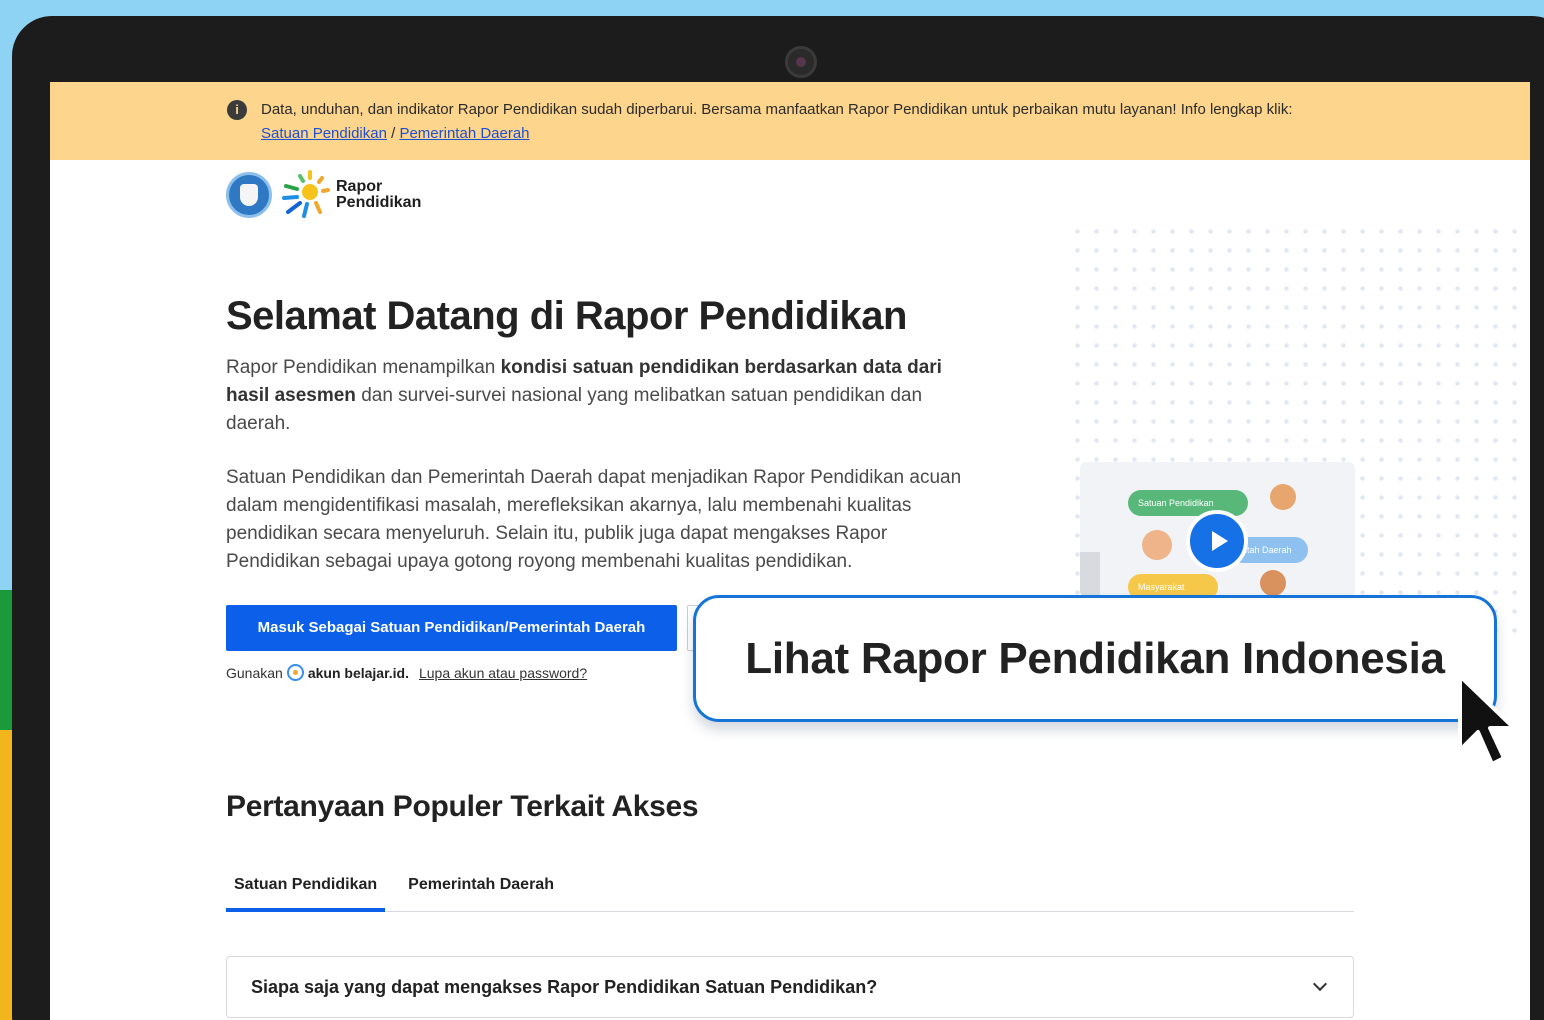 The width and height of the screenshot is (1544, 1020). What do you see at coordinates (237, 110) in the screenshot?
I see `info-icon: i` at bounding box center [237, 110].